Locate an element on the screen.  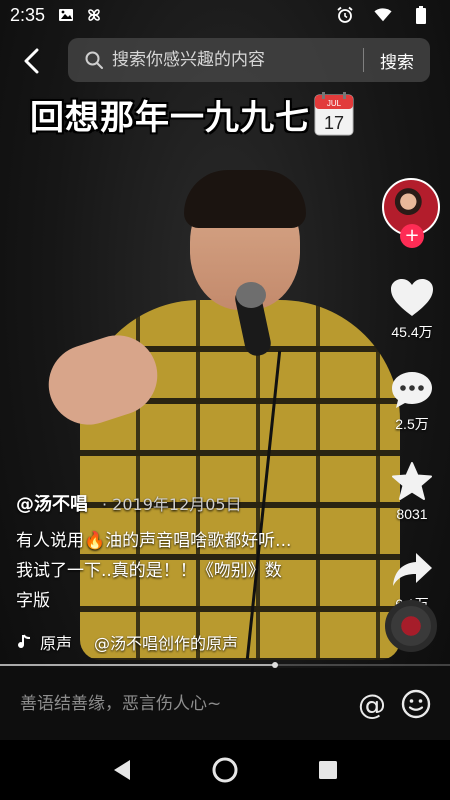
author-line: @汤不唱 · 2019年12月05日 is located at coordinates (186, 503).